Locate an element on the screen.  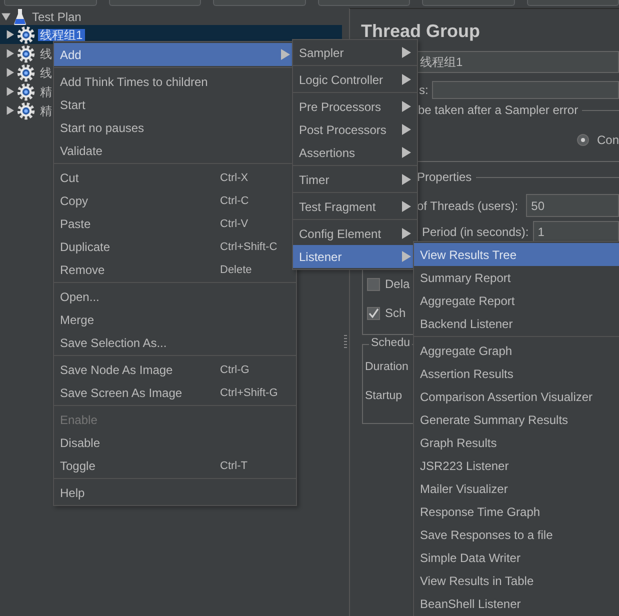
menu-item: View Results Tree is located at coordinates (516, 254).